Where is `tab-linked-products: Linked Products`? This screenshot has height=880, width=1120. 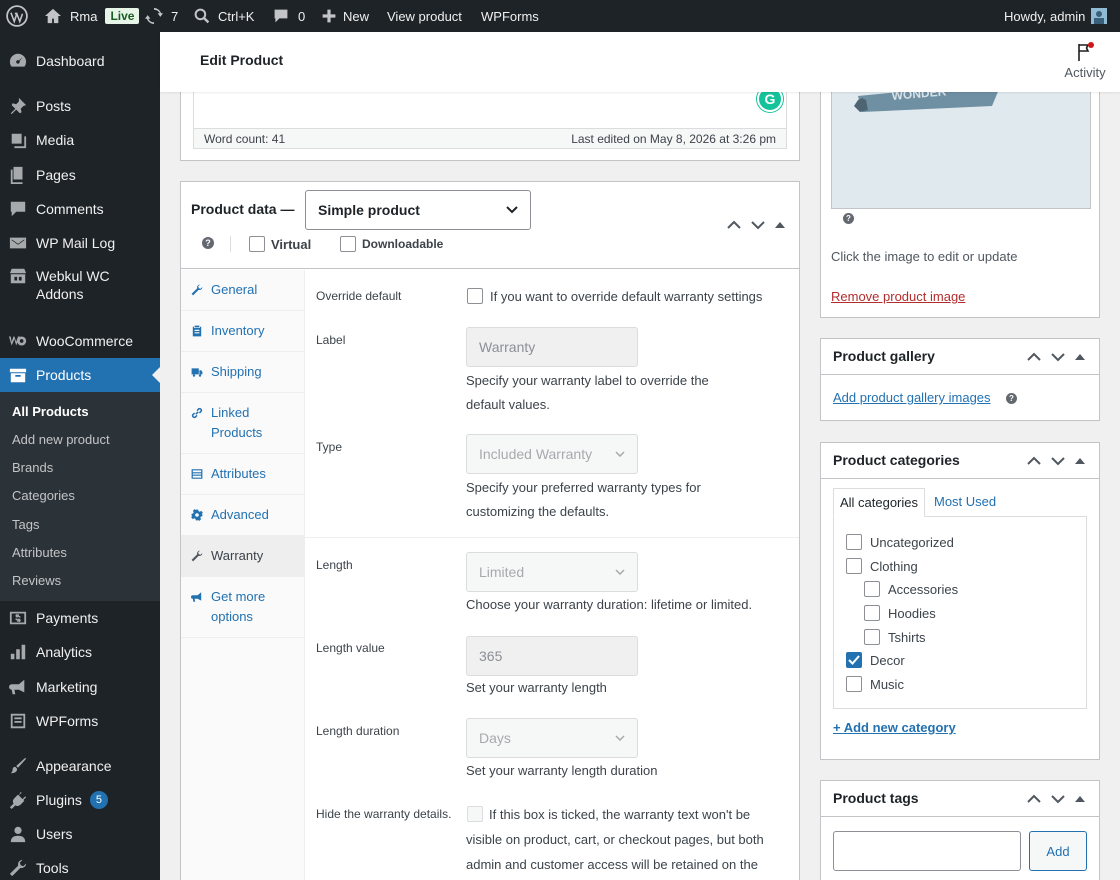
tab-linked-products: Linked Products is located at coordinates (242, 423).